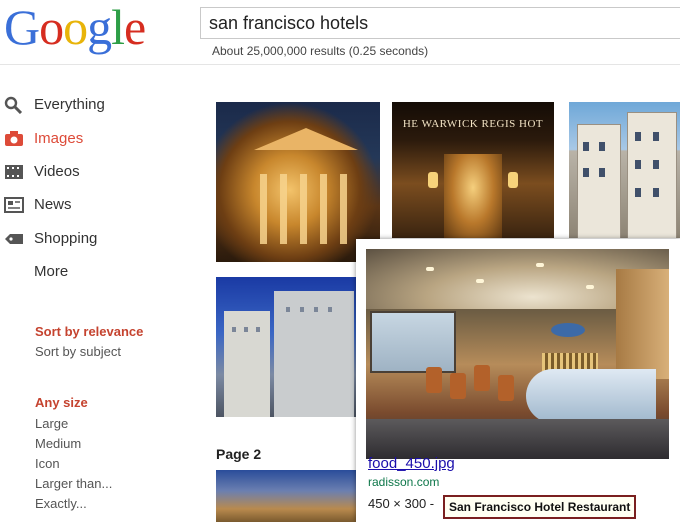 Image resolution: width=680 pixels, height=522 pixels. What do you see at coordinates (14, 205) in the screenshot?
I see `newspaper-icon` at bounding box center [14, 205].